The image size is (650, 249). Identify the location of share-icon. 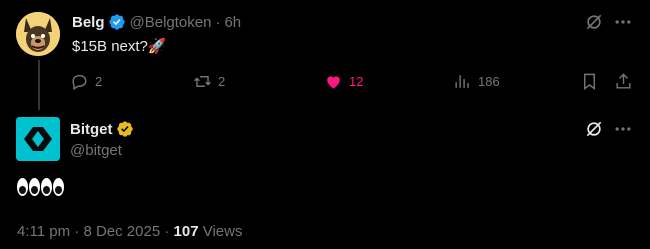
(623, 81).